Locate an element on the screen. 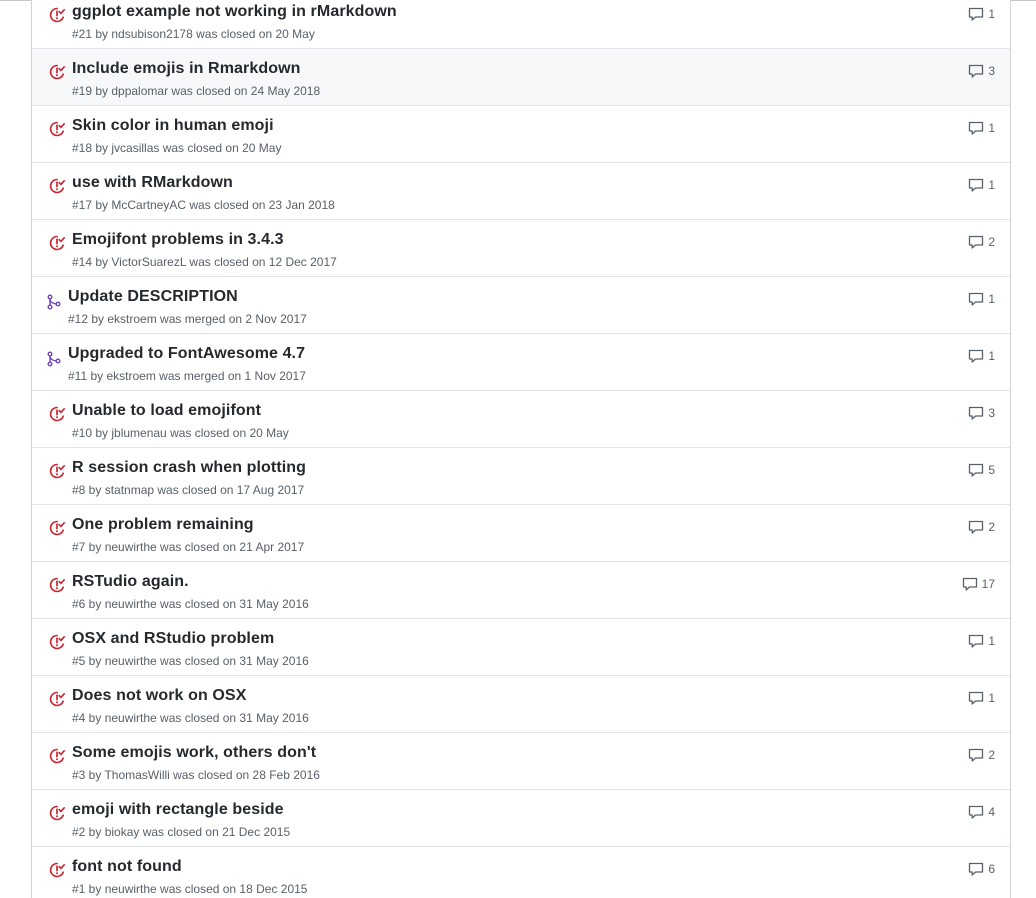 This screenshot has width=1036, height=898. issue-meta: #11 by ekstroem was merged on 1 Nov 2017 is located at coordinates (187, 376).